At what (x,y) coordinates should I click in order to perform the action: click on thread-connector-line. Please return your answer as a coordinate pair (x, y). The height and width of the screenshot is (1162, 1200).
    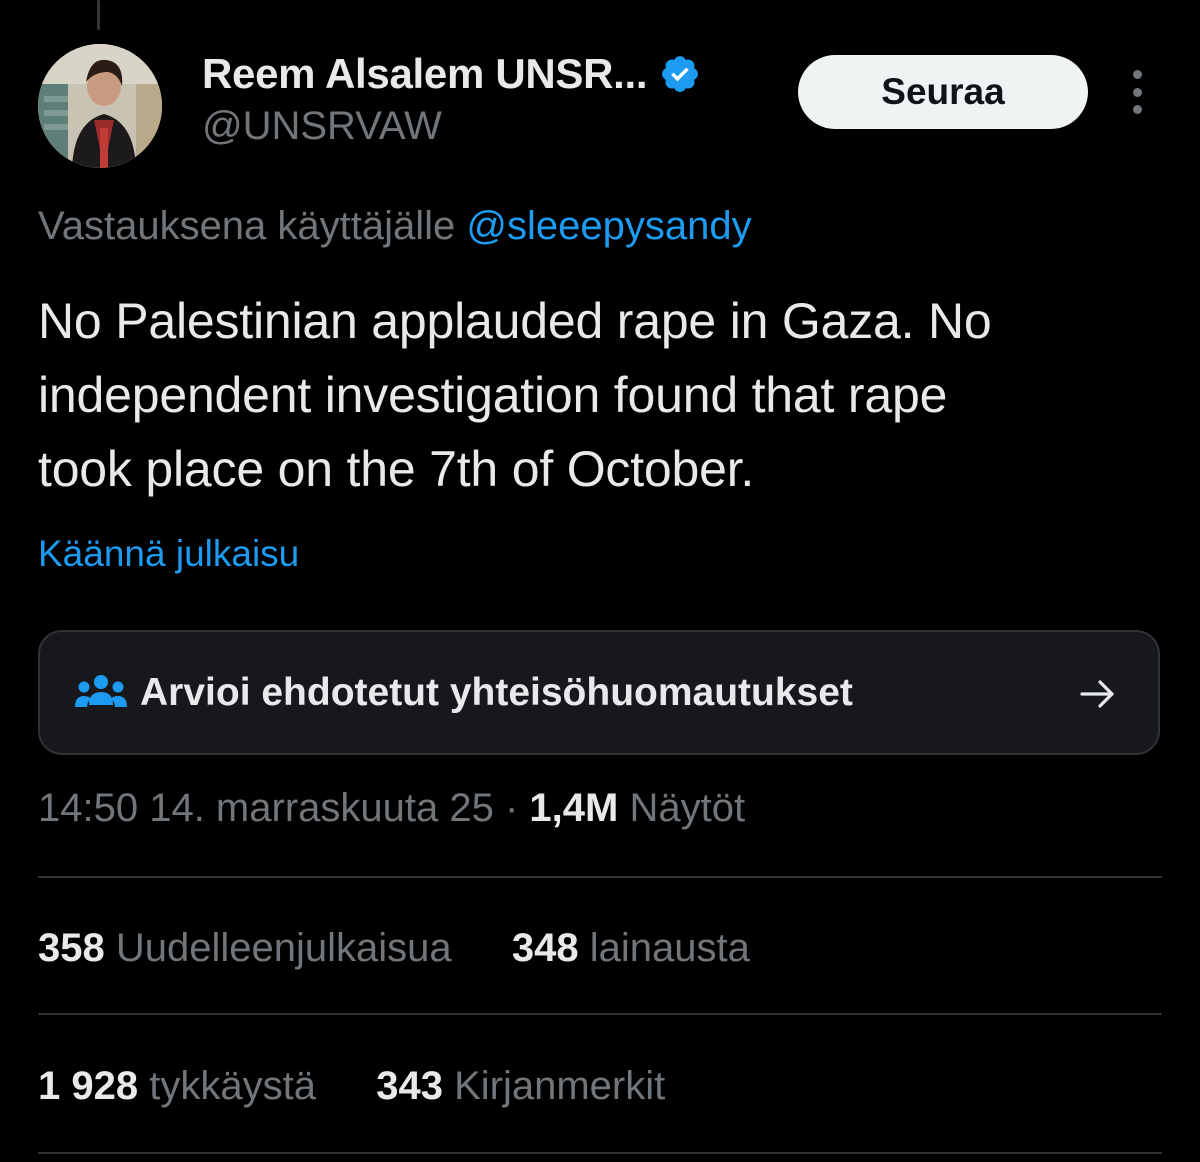
    Looking at the image, I should click on (98, 15).